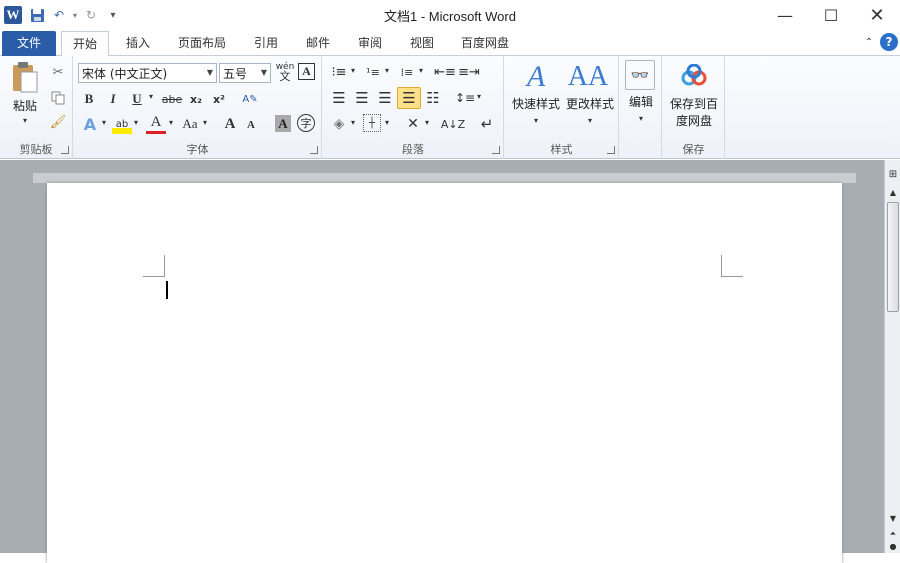 This screenshot has height=563, width=900. Describe the element at coordinates (306, 123) in the screenshot. I see `enclose-characters-icon: 字` at that location.